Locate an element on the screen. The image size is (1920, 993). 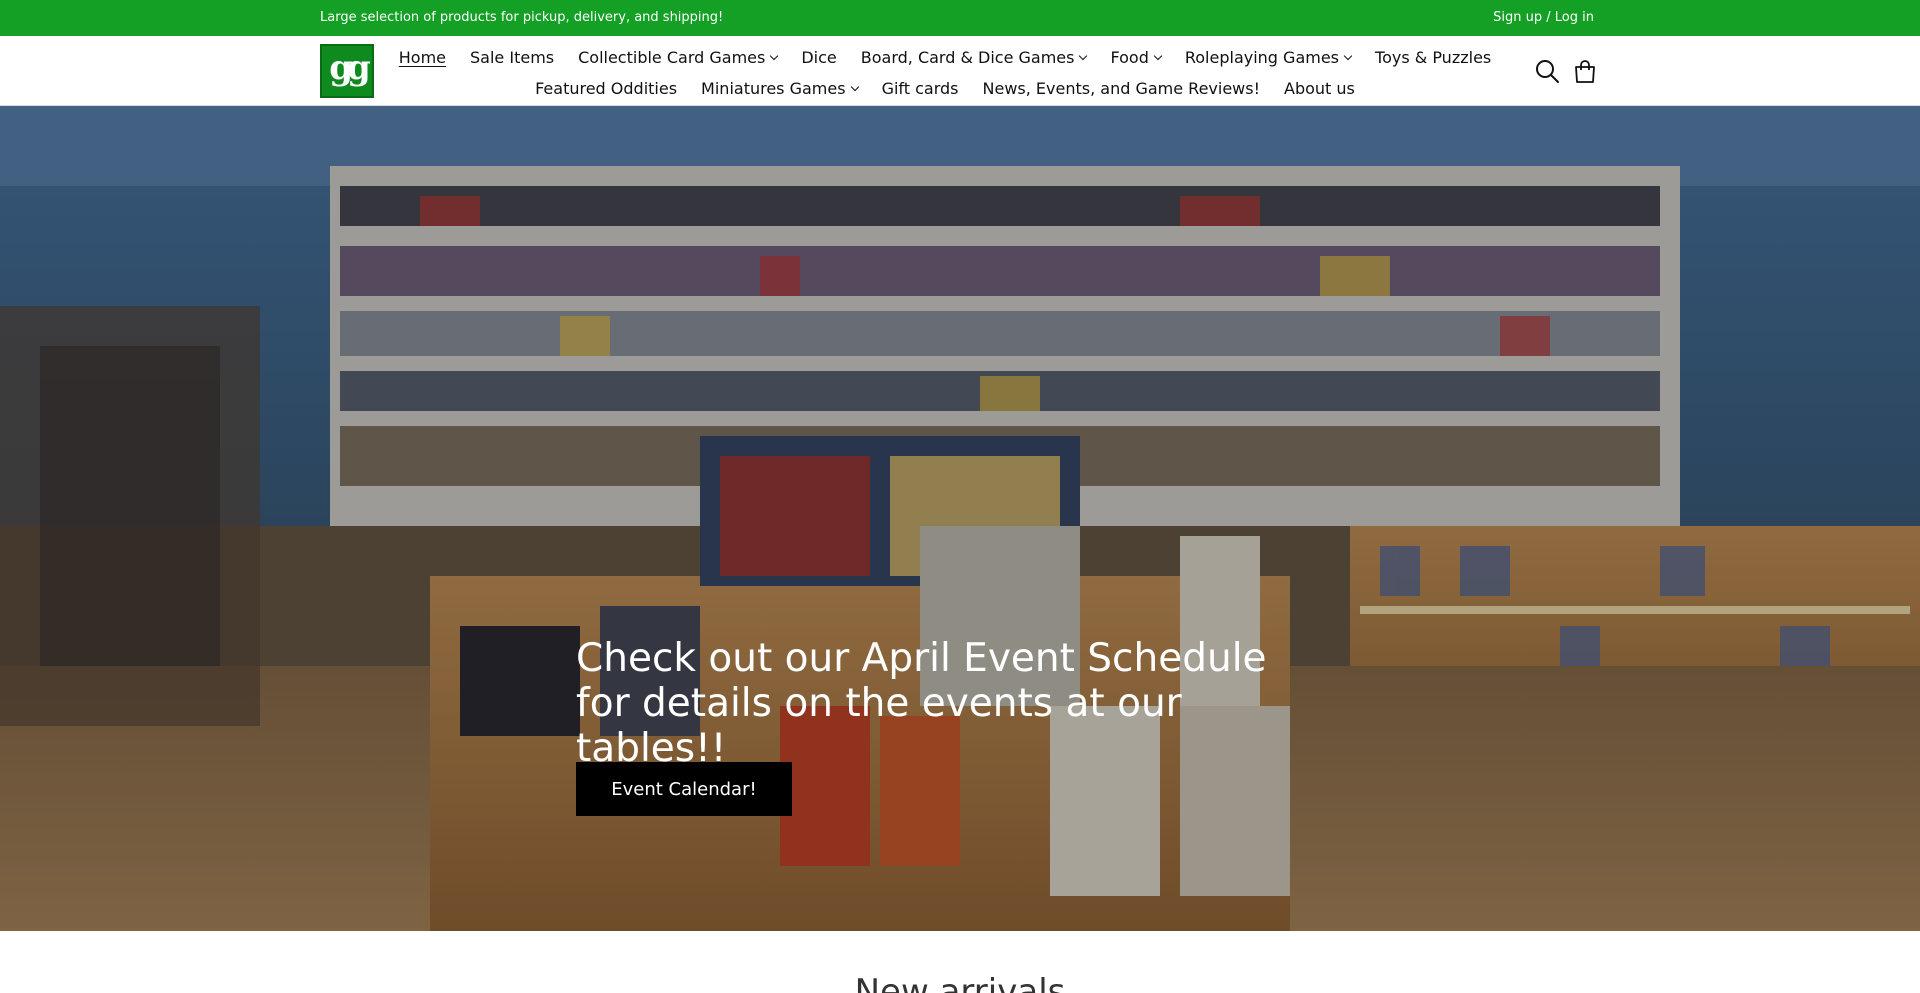
nav-item-roleplaying-games: Roleplaying Games is located at coordinates (1268, 57).